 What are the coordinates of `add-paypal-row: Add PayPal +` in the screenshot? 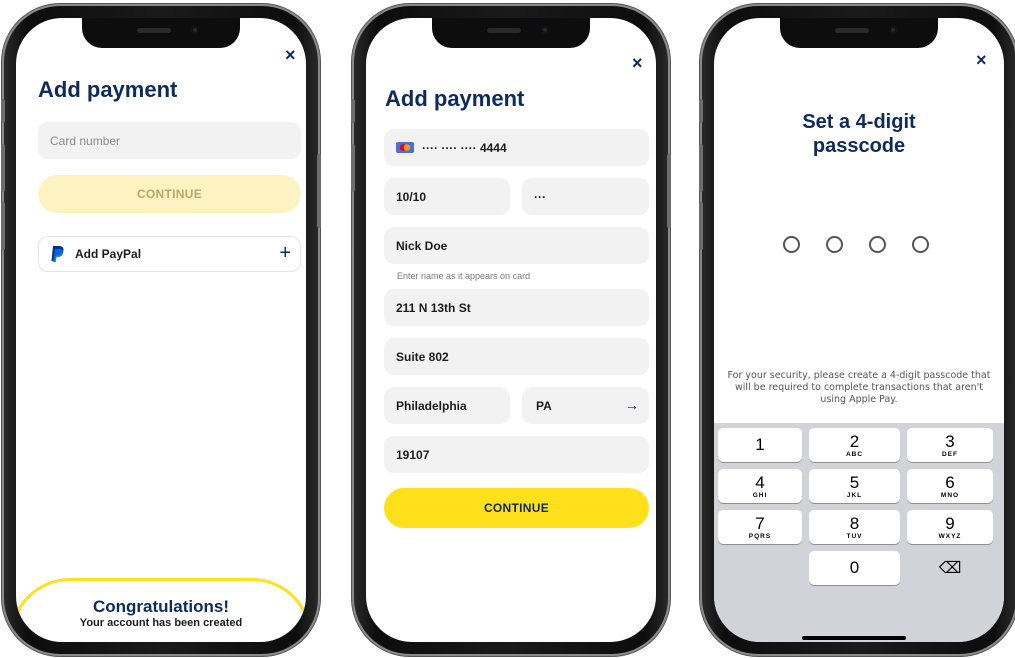 It's located at (169, 254).